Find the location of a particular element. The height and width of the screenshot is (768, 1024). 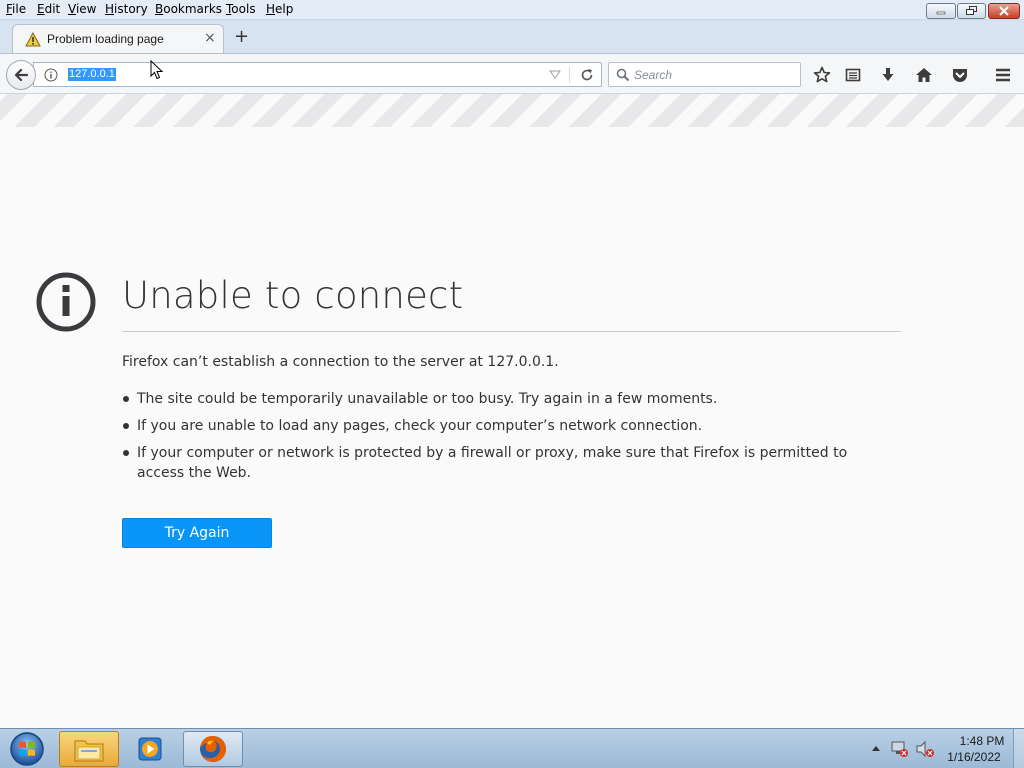

error-stripe-banner is located at coordinates (512, 110).